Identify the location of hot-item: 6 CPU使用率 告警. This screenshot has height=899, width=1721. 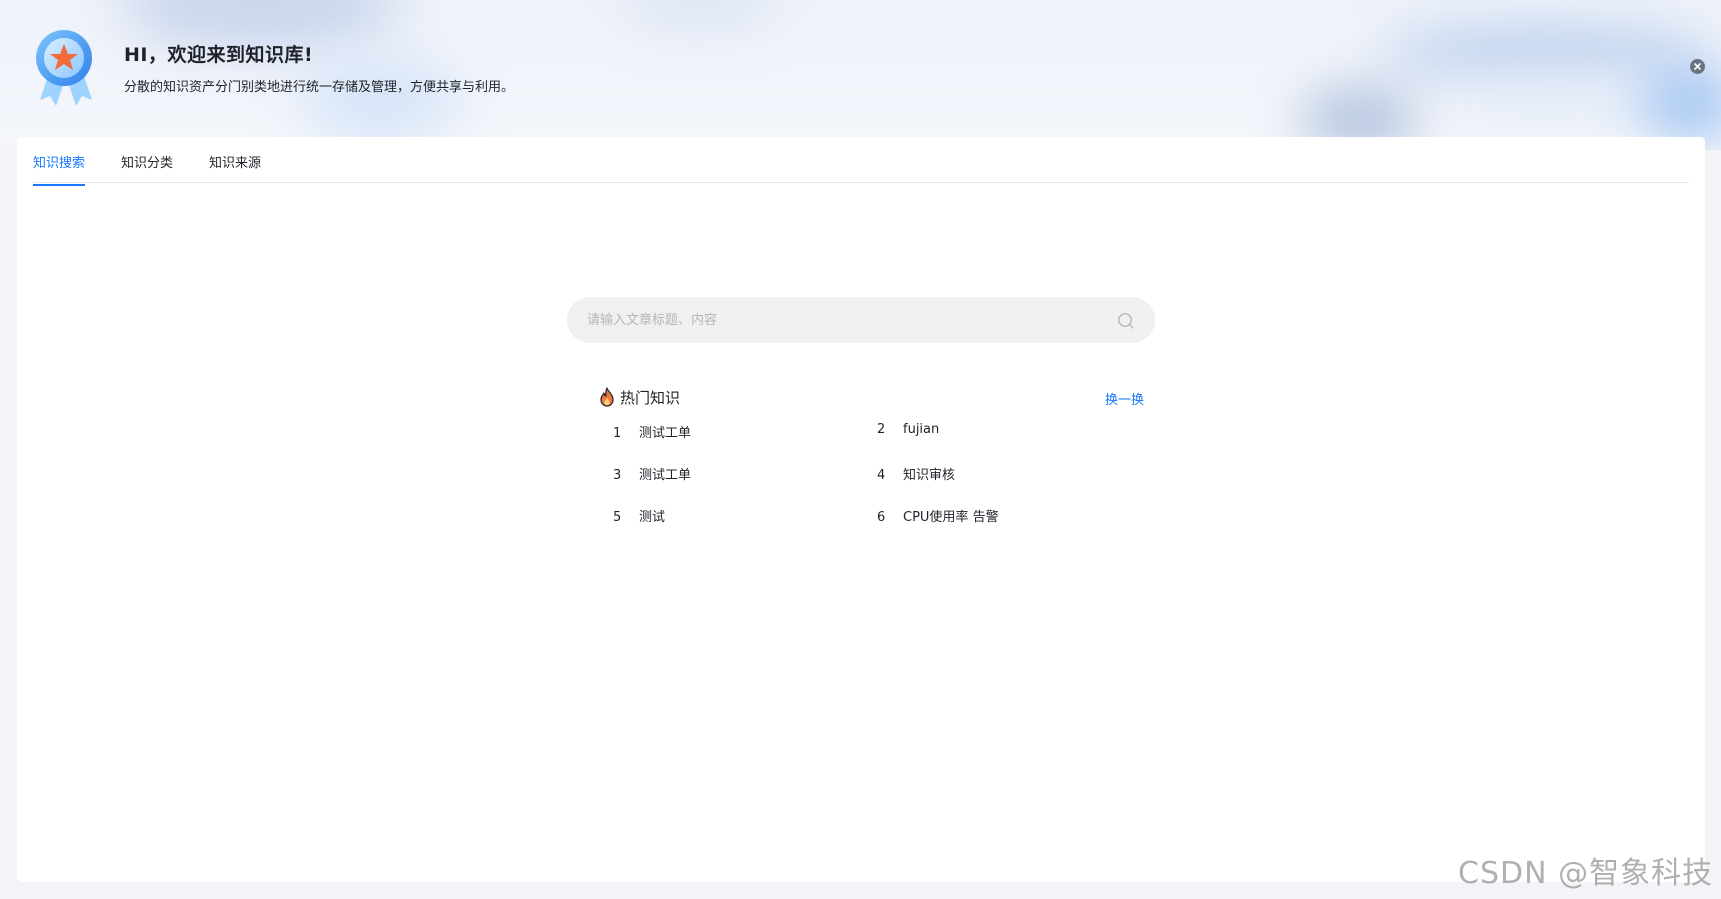
(938, 516).